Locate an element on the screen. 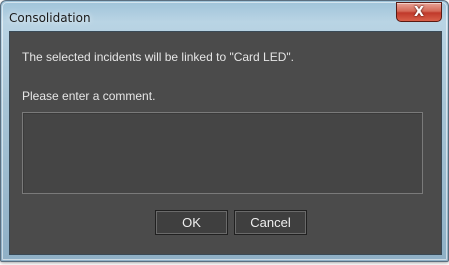  cancel-button: Cancel is located at coordinates (270, 222).